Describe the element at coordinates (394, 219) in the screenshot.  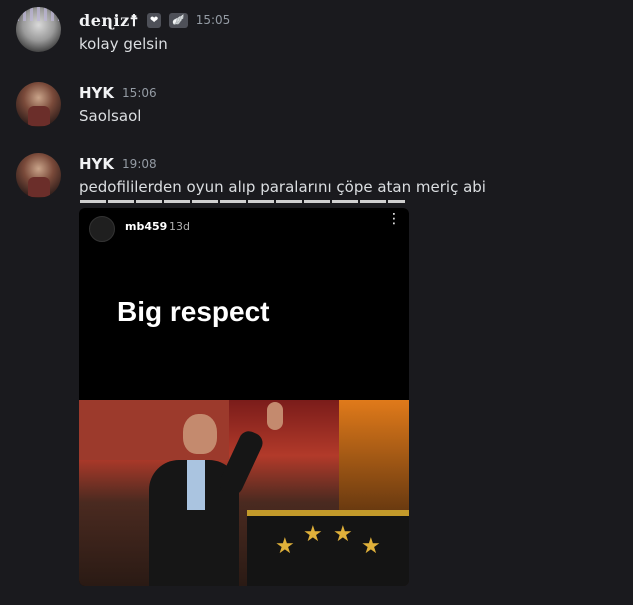
I see `more-options-icon: ⋮` at that location.